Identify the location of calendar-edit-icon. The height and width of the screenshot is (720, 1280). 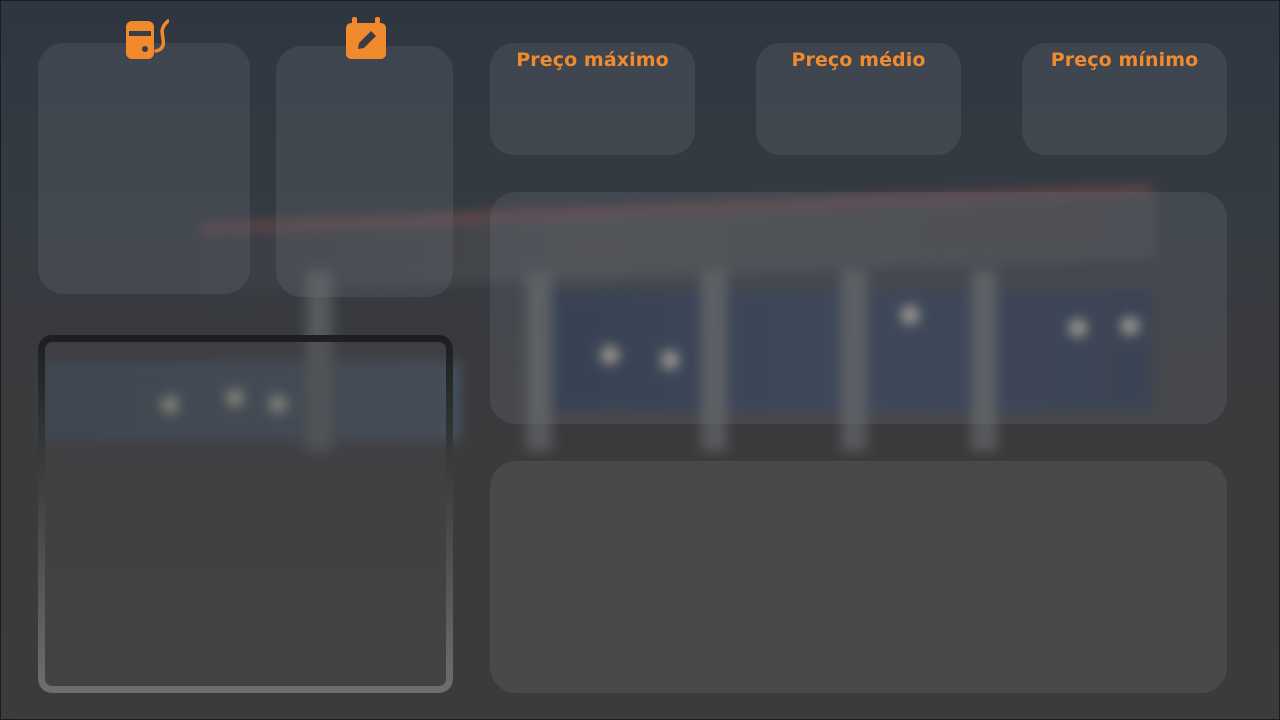
(366, 38).